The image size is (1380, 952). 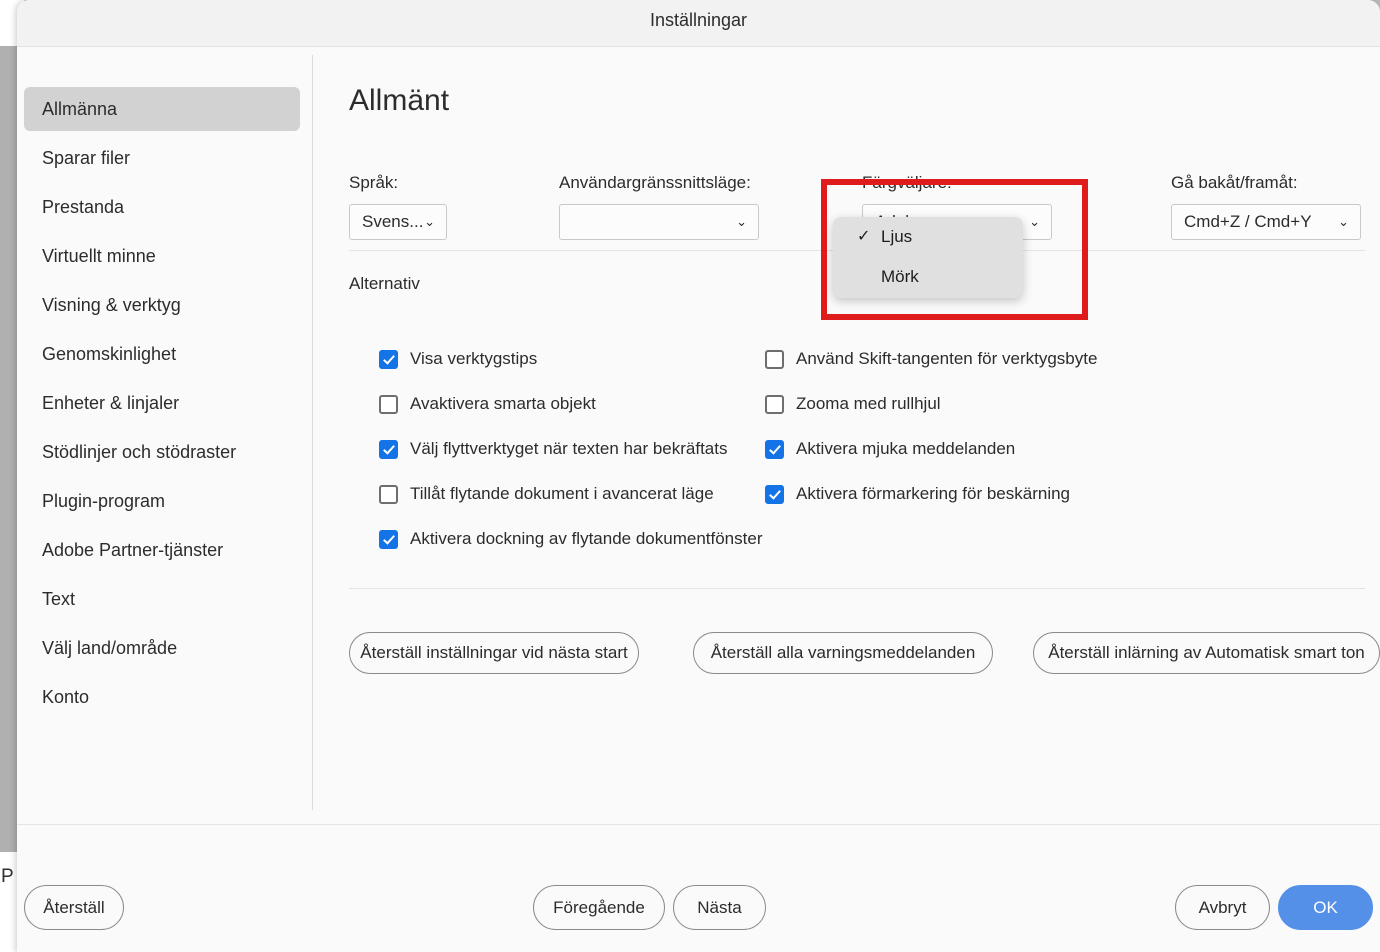 What do you see at coordinates (384, 283) in the screenshot?
I see `options-section-label: Alternativ` at bounding box center [384, 283].